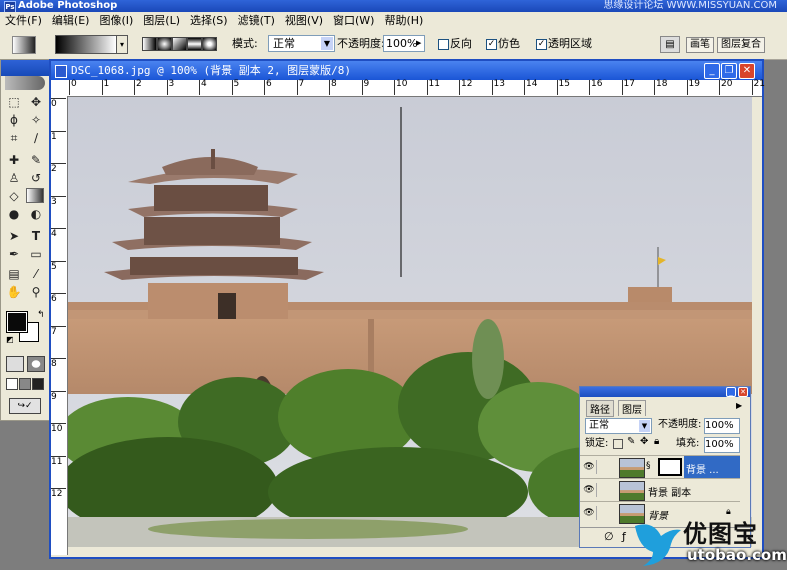 The width and height of the screenshot is (787, 570). Describe the element at coordinates (10, 339) in the screenshot. I see `default-colors-icon: ◩` at that location.